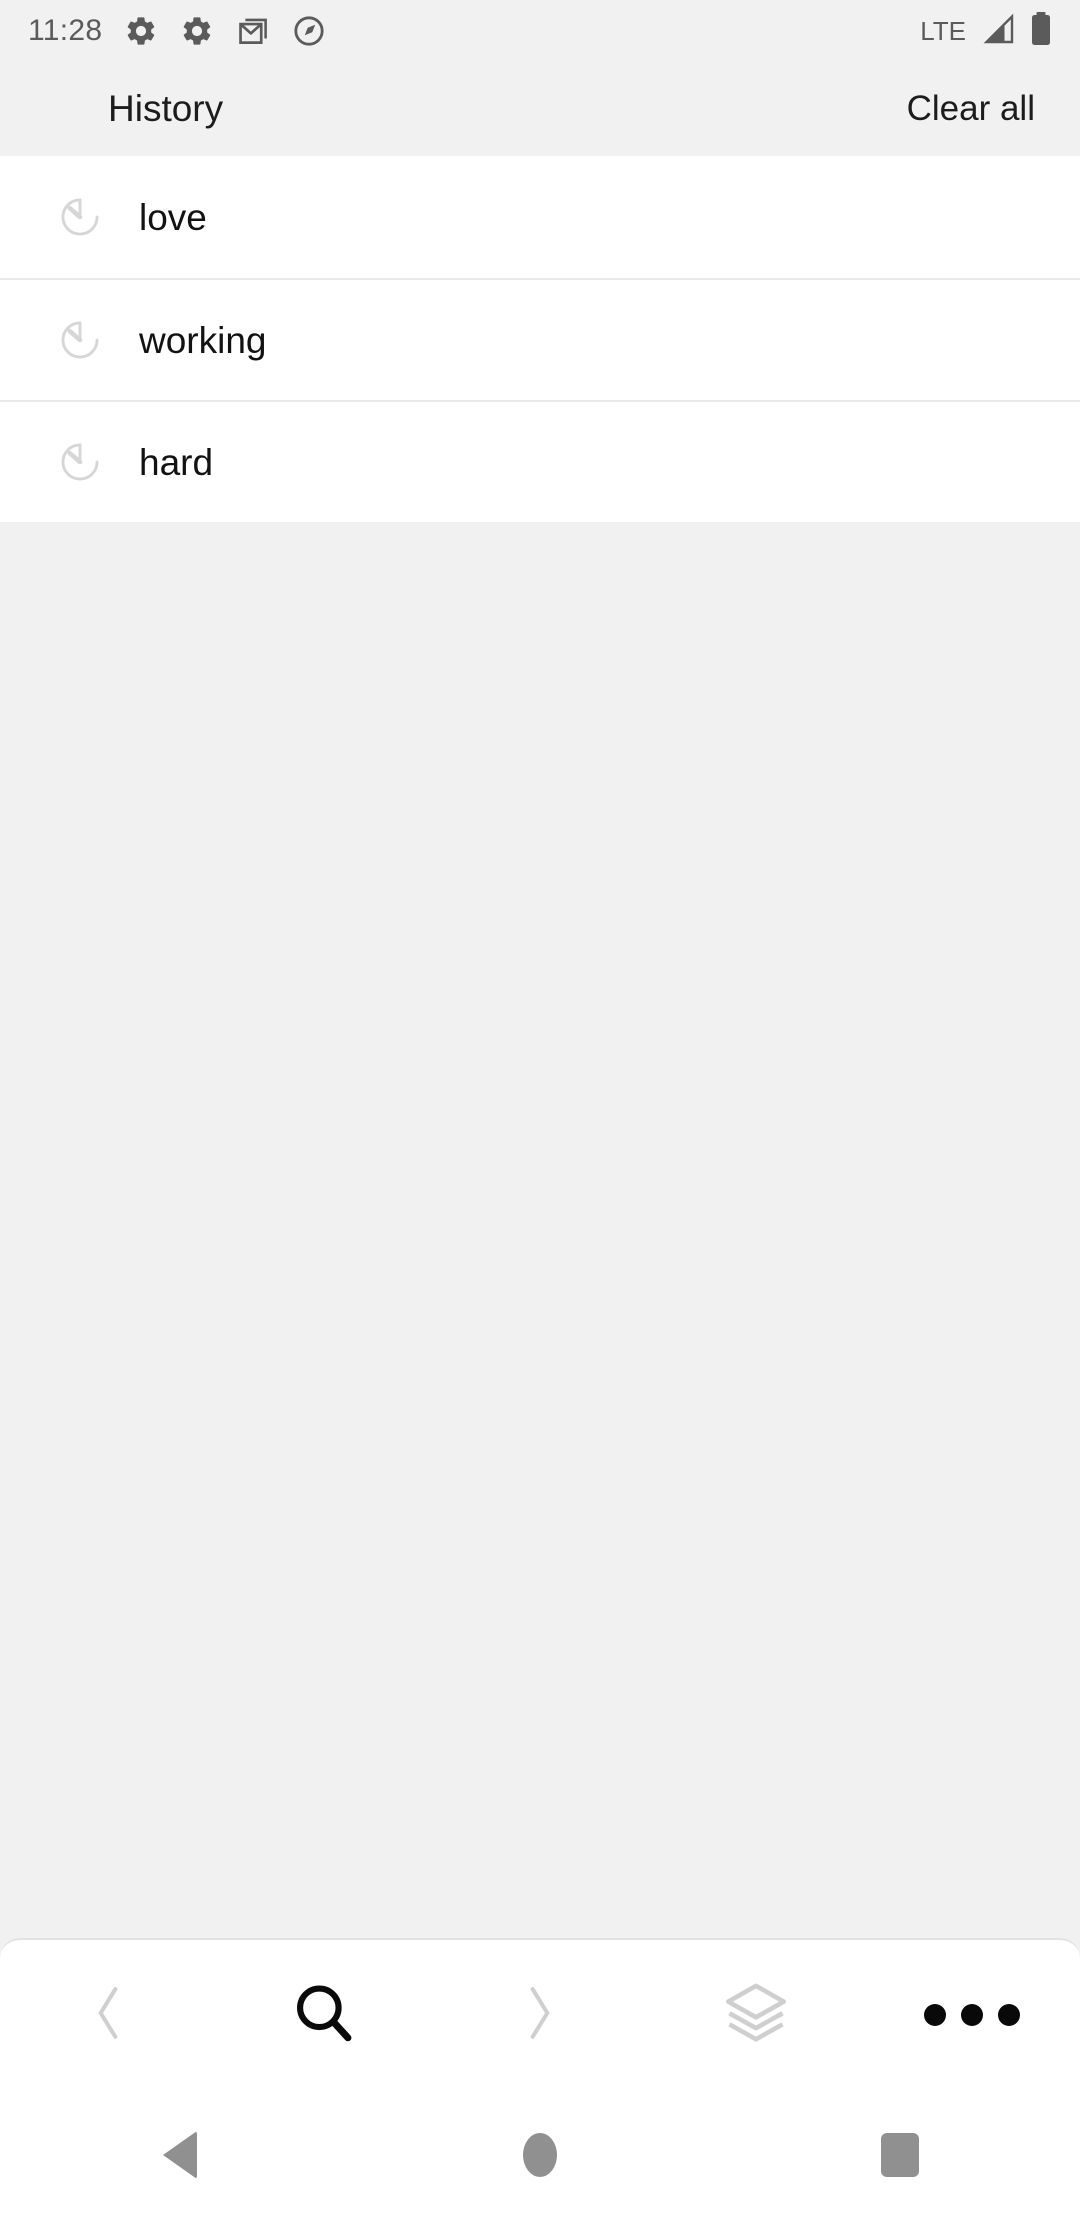 The height and width of the screenshot is (2220, 1080). I want to click on android-back-triangle-icon, so click(180, 2155).